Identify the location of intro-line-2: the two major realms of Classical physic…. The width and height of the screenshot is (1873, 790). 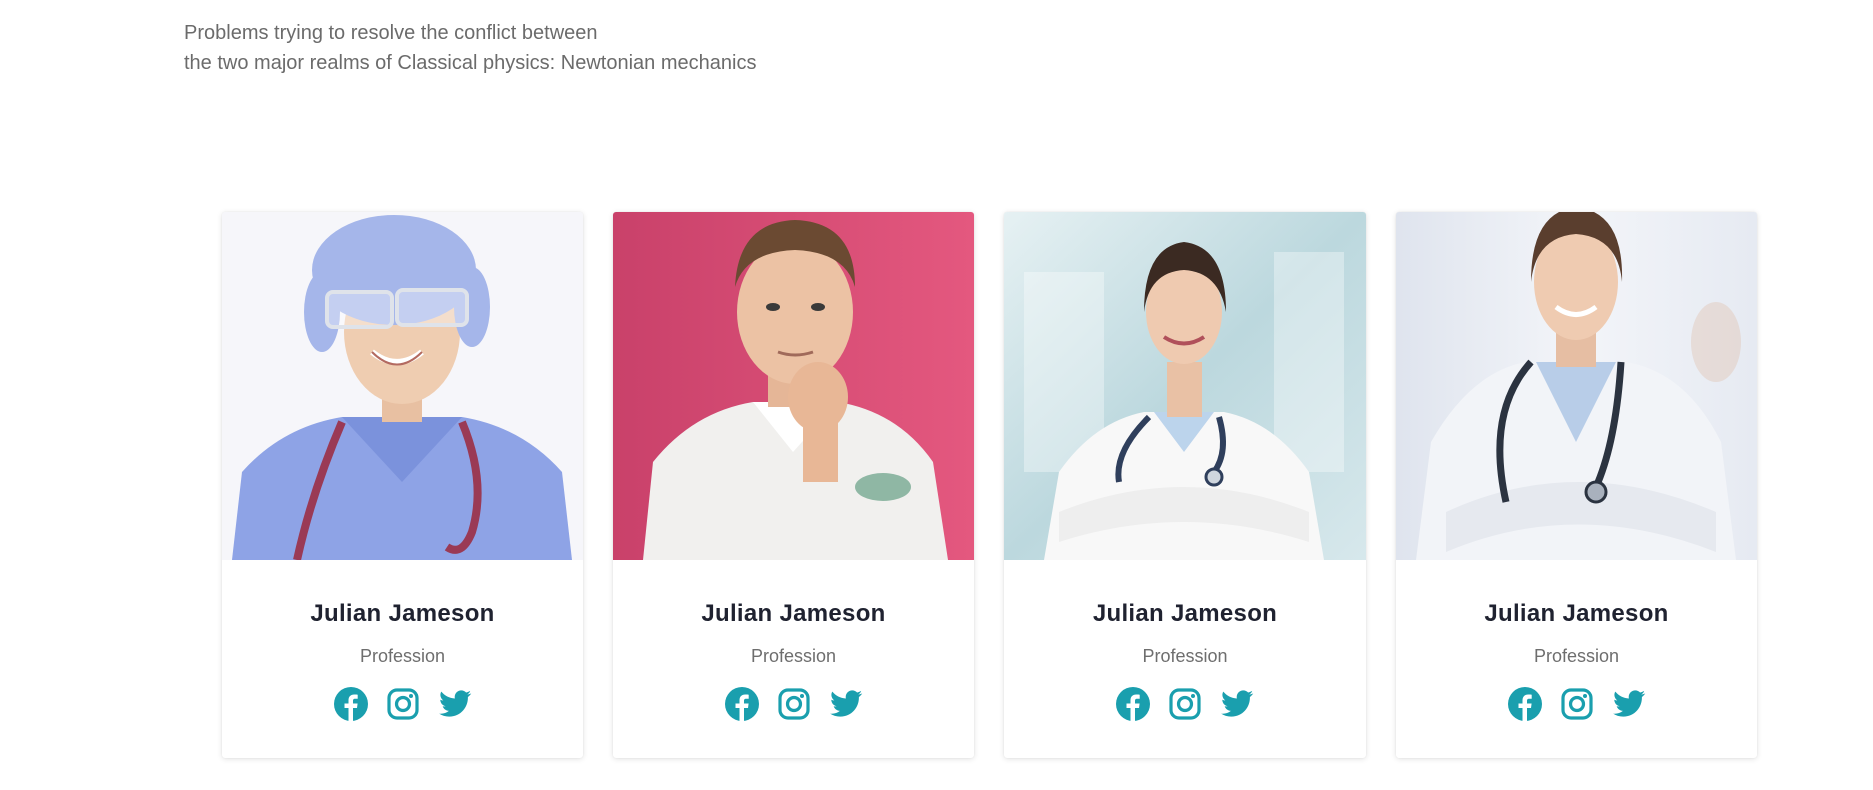
(470, 63).